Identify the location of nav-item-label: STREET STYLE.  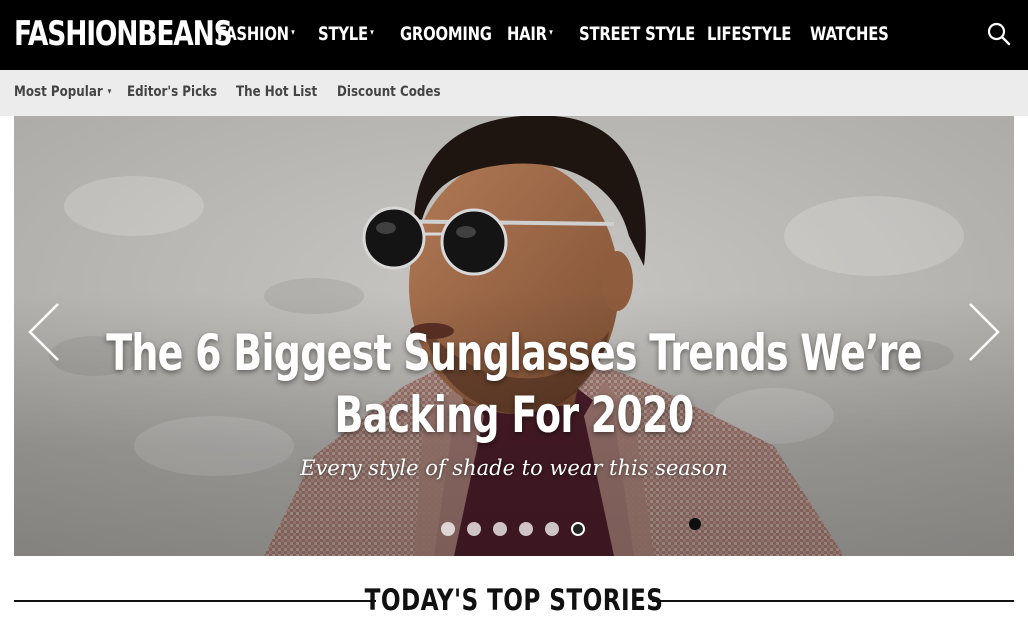
(637, 34).